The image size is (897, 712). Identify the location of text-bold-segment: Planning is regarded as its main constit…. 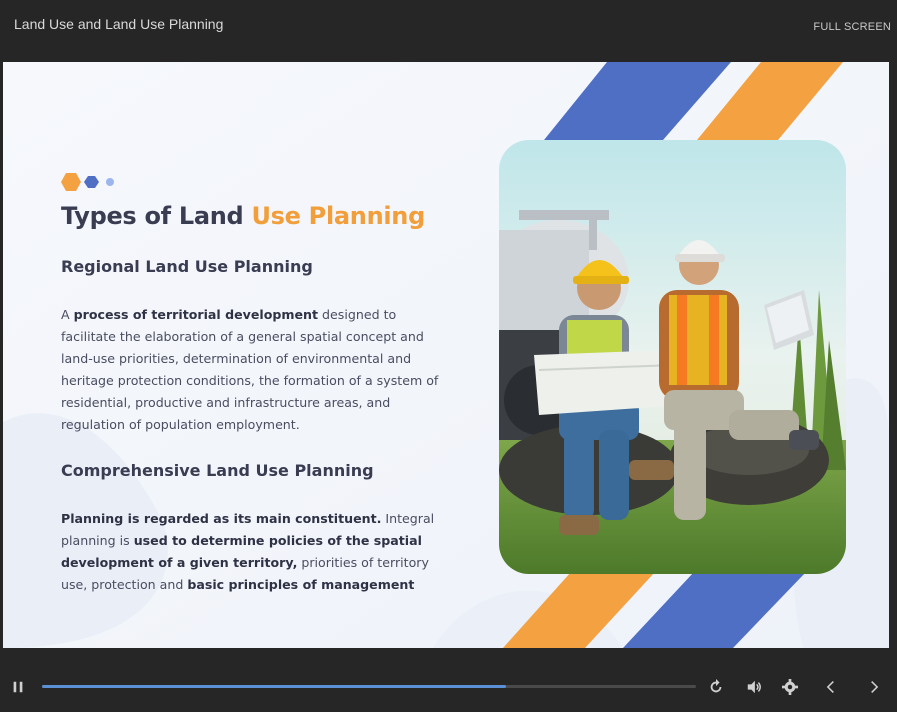
(221, 518).